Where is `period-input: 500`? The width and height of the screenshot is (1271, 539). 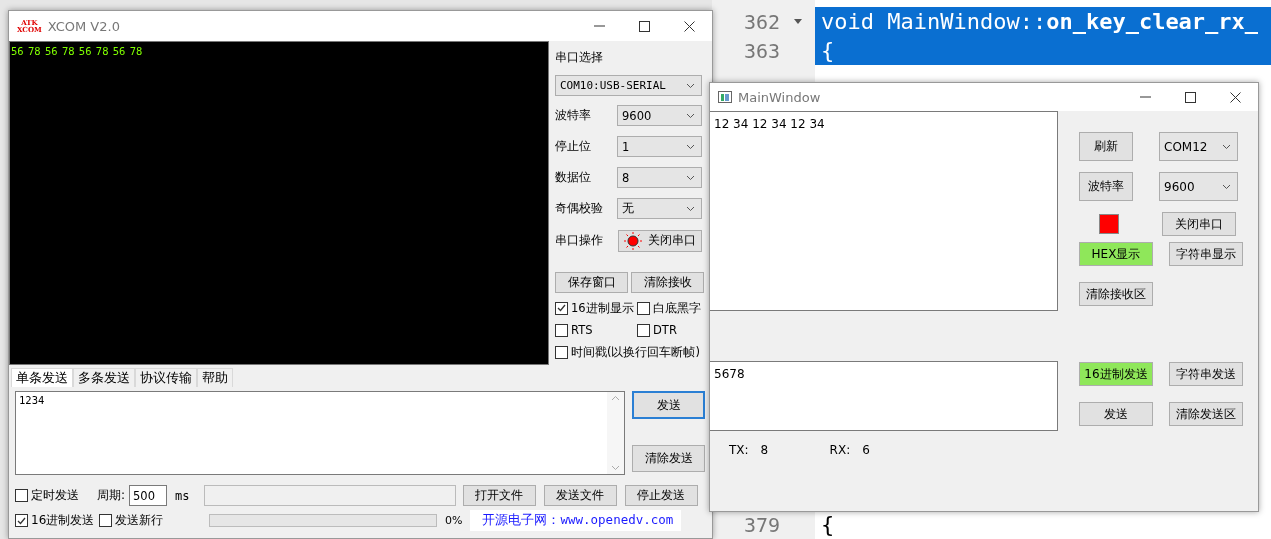 period-input: 500 is located at coordinates (148, 495).